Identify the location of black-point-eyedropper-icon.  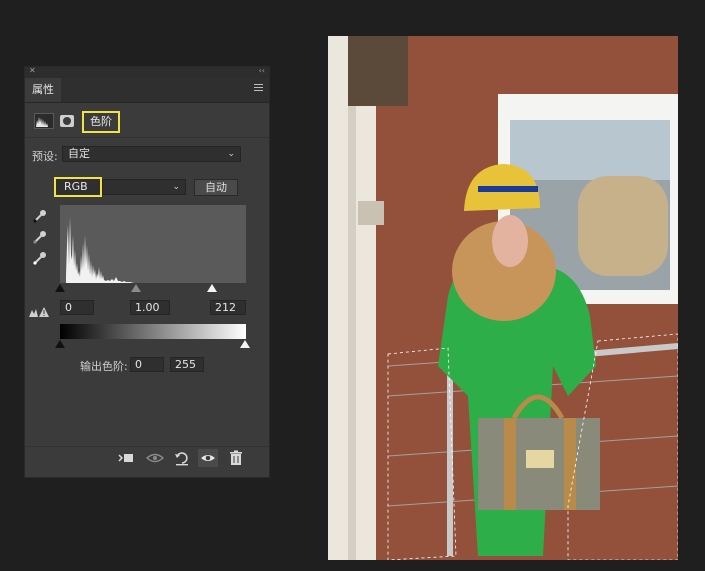
(40, 216).